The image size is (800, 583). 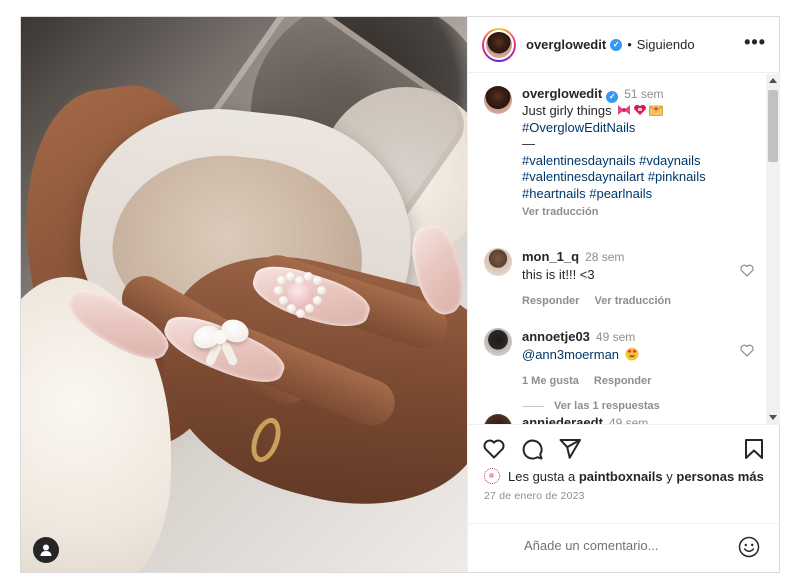 What do you see at coordinates (494, 449) in the screenshot?
I see `like-heart-icon` at bounding box center [494, 449].